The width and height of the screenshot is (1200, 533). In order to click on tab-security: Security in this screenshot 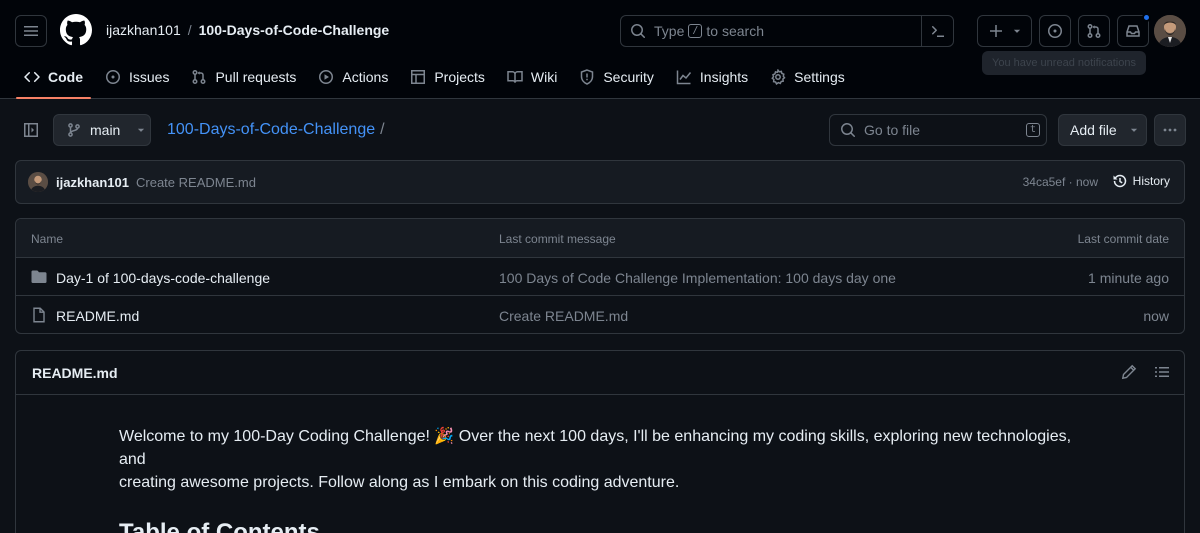, I will do `click(616, 77)`.